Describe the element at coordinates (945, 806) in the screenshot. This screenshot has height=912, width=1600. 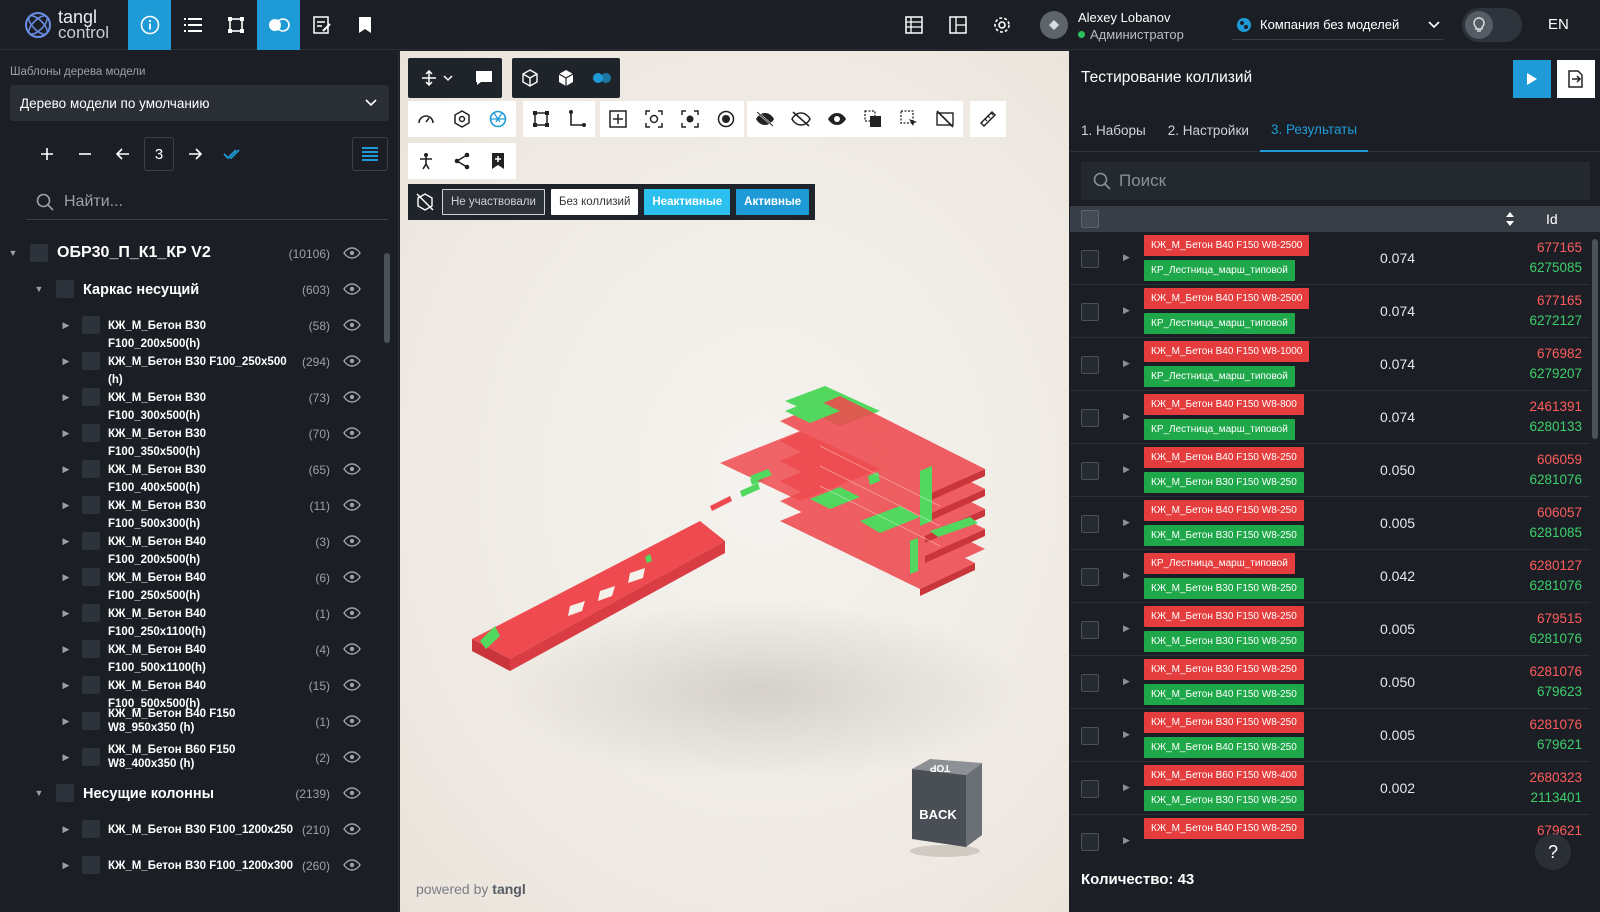
I see `view-cube: TOP BACK` at that location.